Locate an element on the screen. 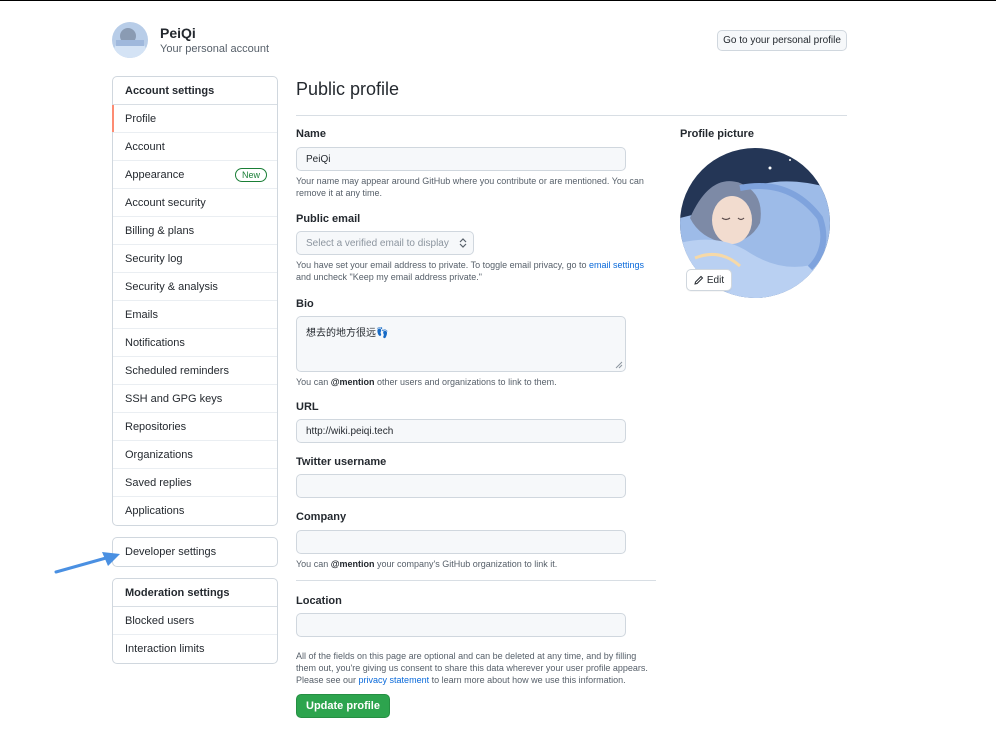 This screenshot has height=738, width=996. sidebar-item-applications: Applications is located at coordinates (195, 511).